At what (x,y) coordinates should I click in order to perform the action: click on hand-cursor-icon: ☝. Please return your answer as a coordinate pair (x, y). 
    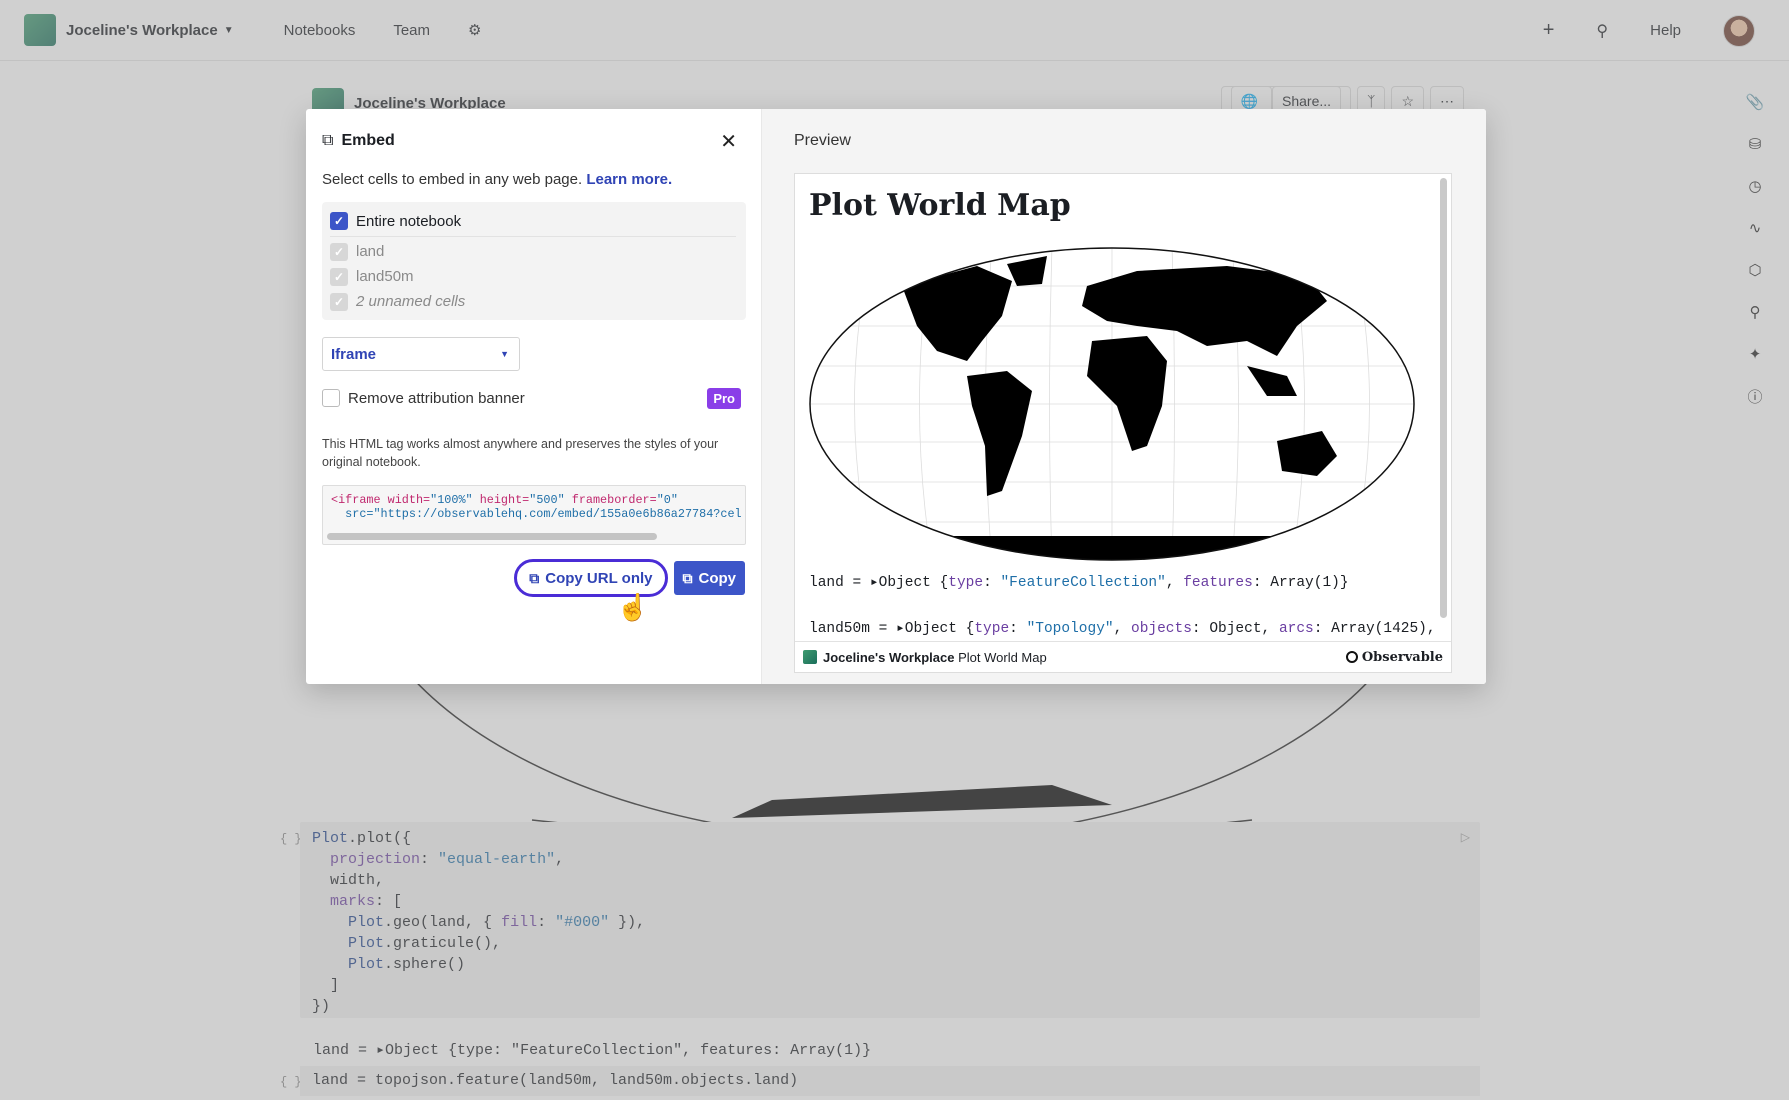
    Looking at the image, I should click on (632, 607).